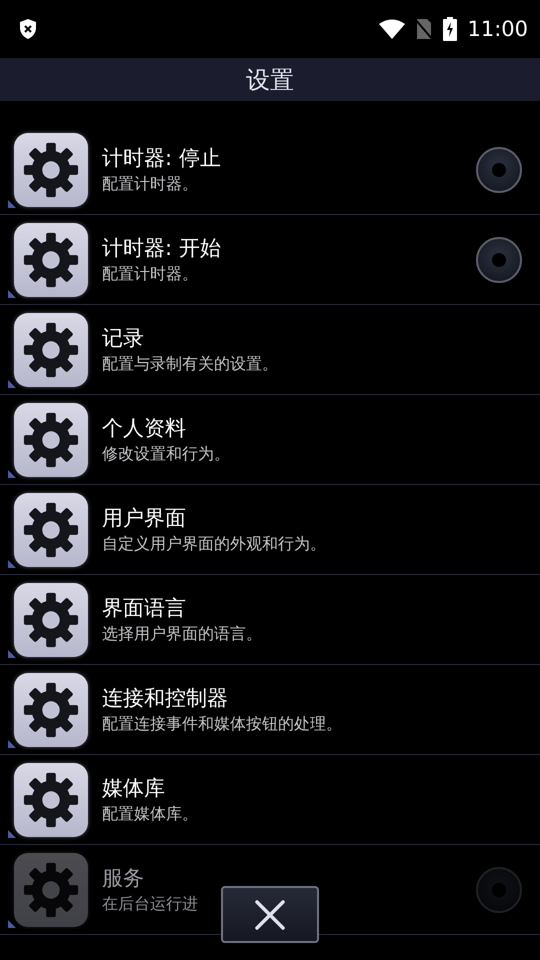 The width and height of the screenshot is (540, 960). What do you see at coordinates (270, 80) in the screenshot?
I see `screen-title: 设置` at bounding box center [270, 80].